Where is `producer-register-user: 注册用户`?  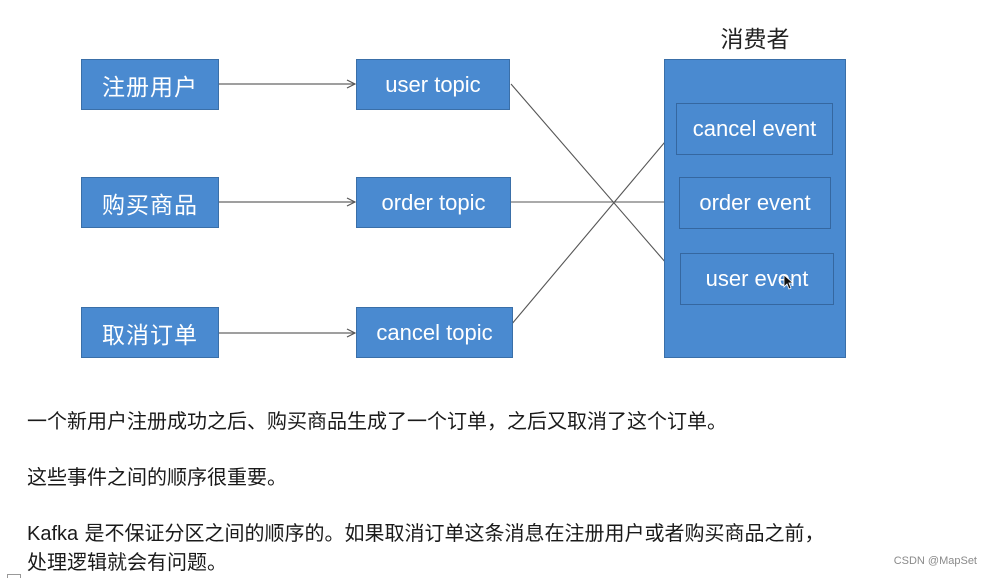 producer-register-user: 注册用户 is located at coordinates (150, 84).